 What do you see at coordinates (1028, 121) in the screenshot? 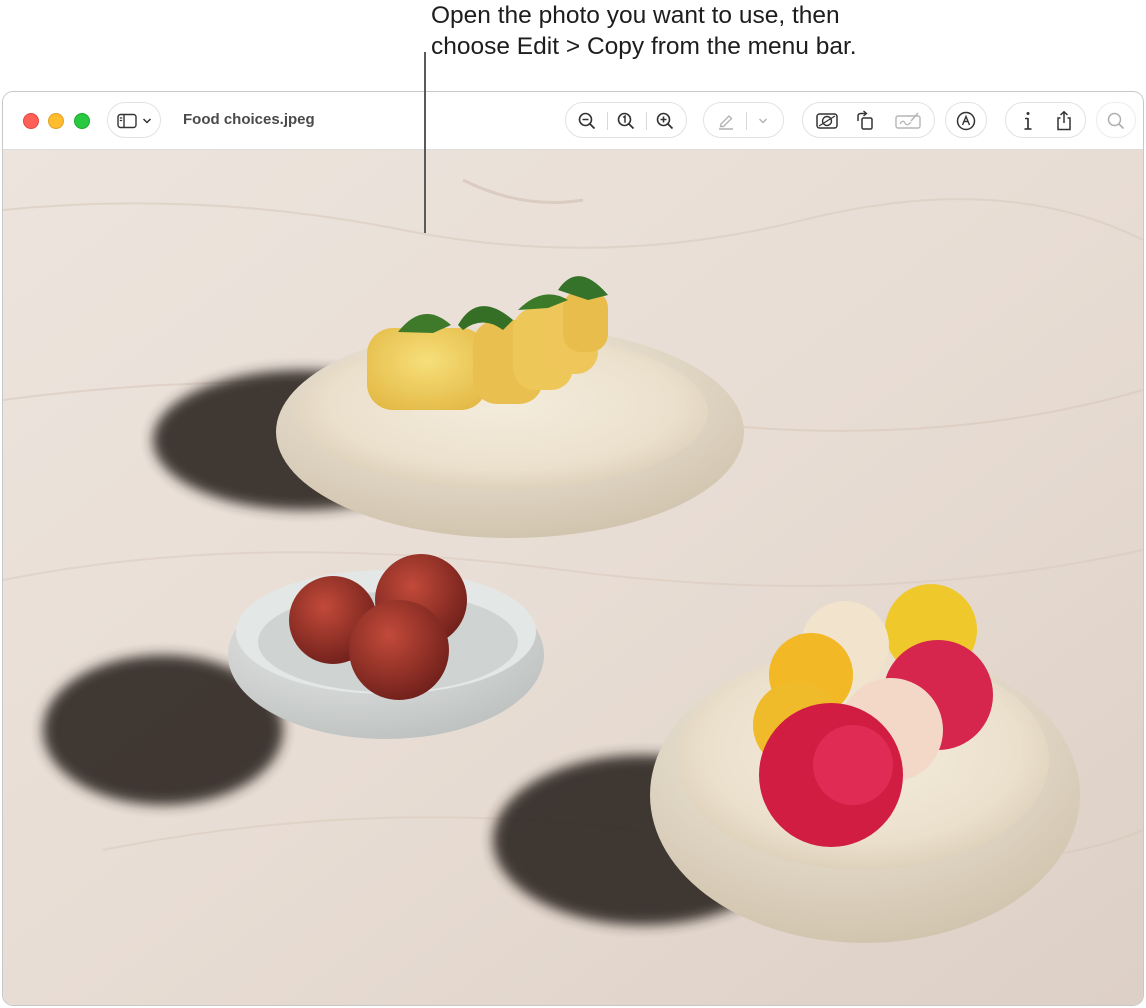
I see `inspector-icon` at bounding box center [1028, 121].